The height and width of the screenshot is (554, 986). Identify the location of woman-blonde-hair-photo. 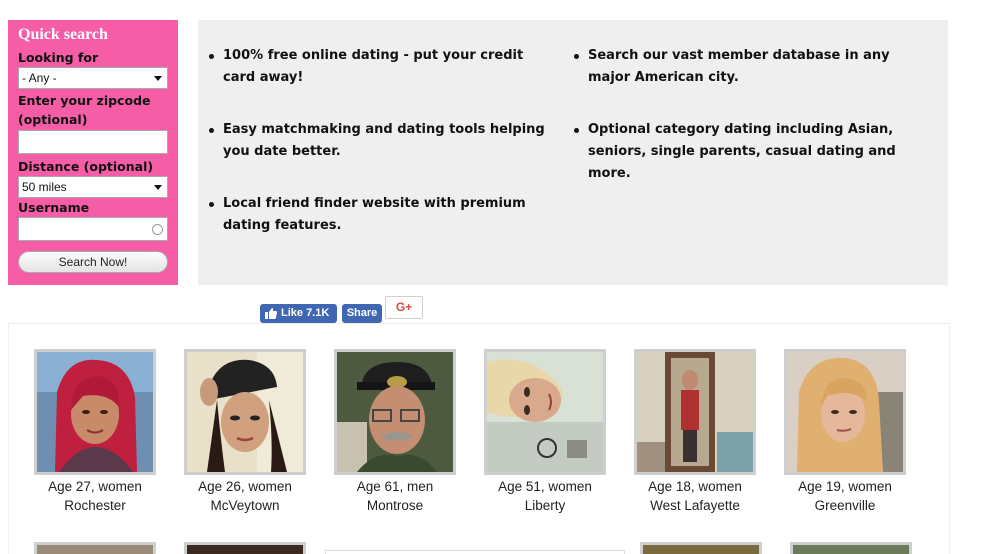
(845, 412).